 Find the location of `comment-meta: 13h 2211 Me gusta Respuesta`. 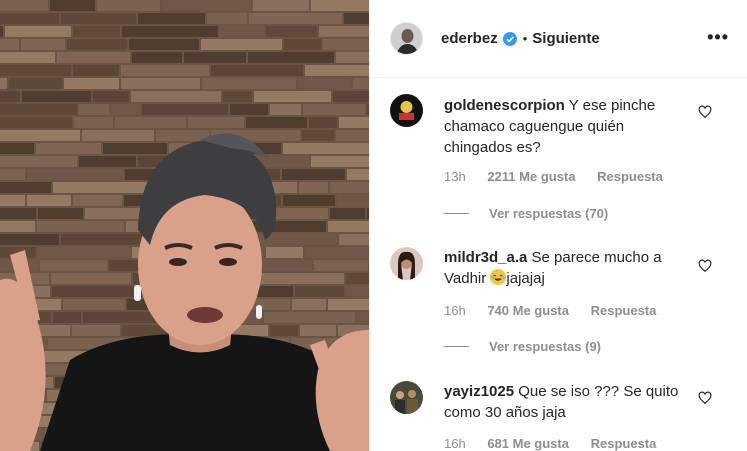

comment-meta: 13h 2211 Me gusta Respuesta is located at coordinates (562, 176).